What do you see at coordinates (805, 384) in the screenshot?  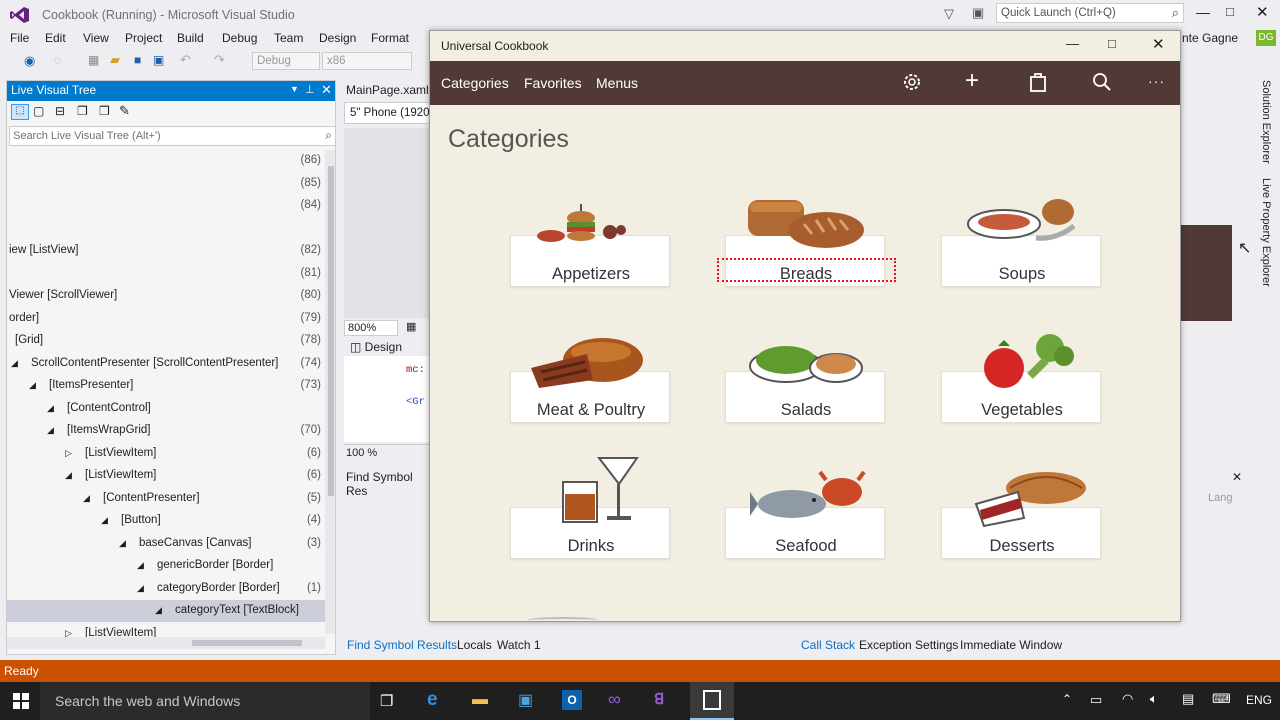 I see `category-card-salads: Salads` at bounding box center [805, 384].